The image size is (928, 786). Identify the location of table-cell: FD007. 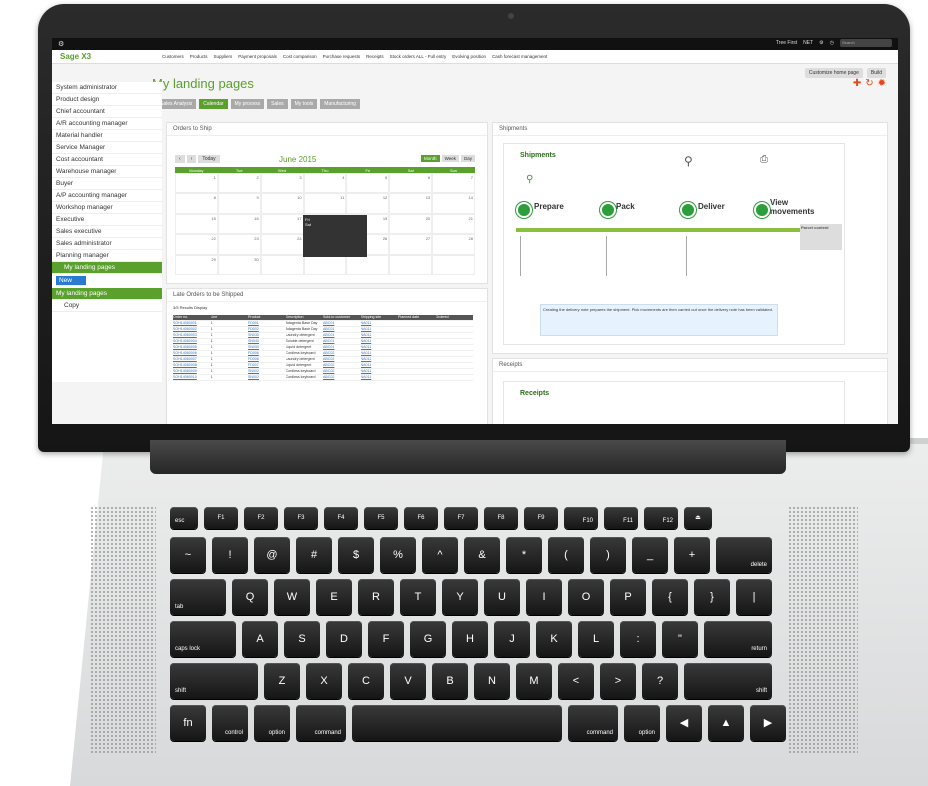
(267, 365).